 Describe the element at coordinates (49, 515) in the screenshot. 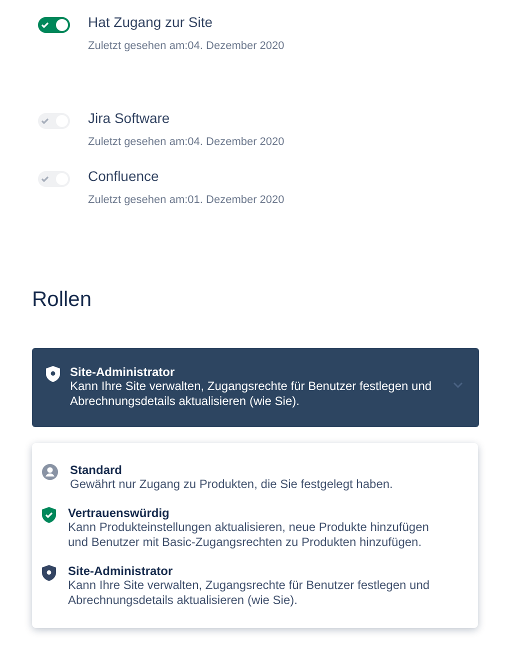

I see `shield-check-icon` at that location.